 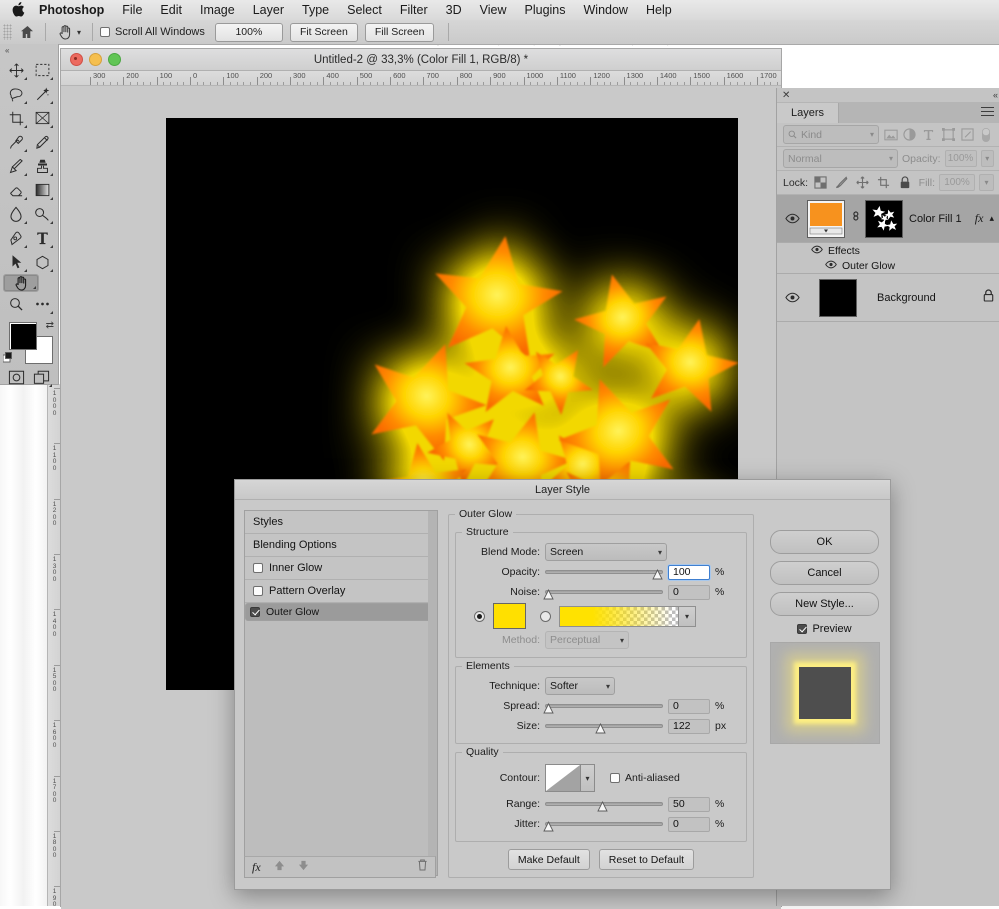 I want to click on layer-row-color-fill-1: Color Fill 1 fx ▴, so click(x=888, y=219).